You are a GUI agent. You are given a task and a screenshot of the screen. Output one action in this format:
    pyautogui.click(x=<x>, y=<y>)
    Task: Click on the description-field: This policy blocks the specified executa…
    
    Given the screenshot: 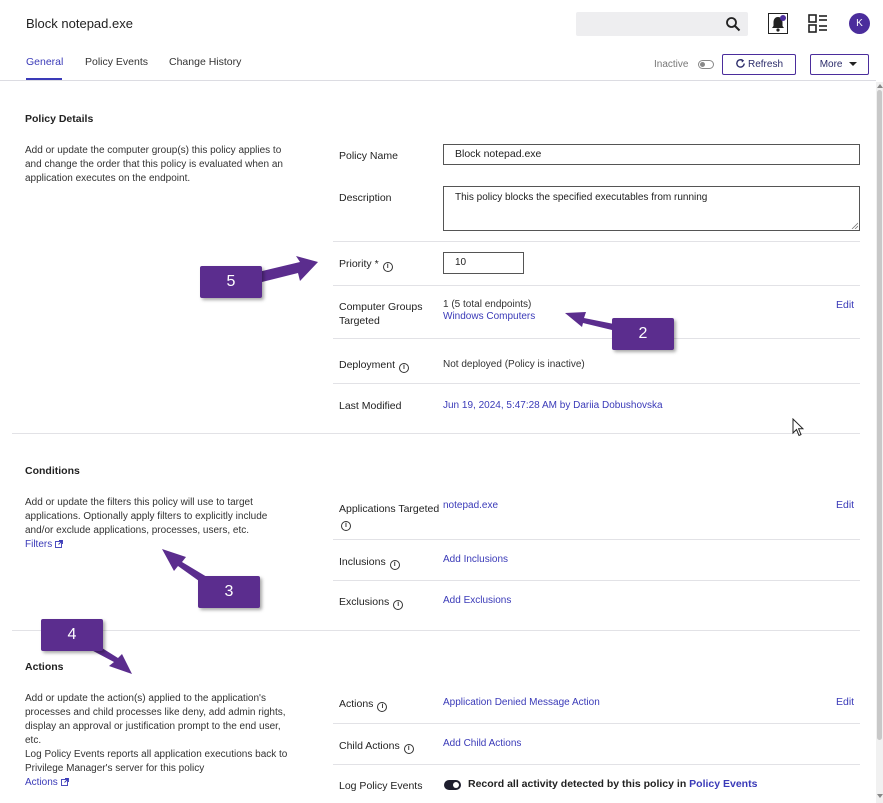 What is the action you would take?
    pyautogui.click(x=651, y=208)
    